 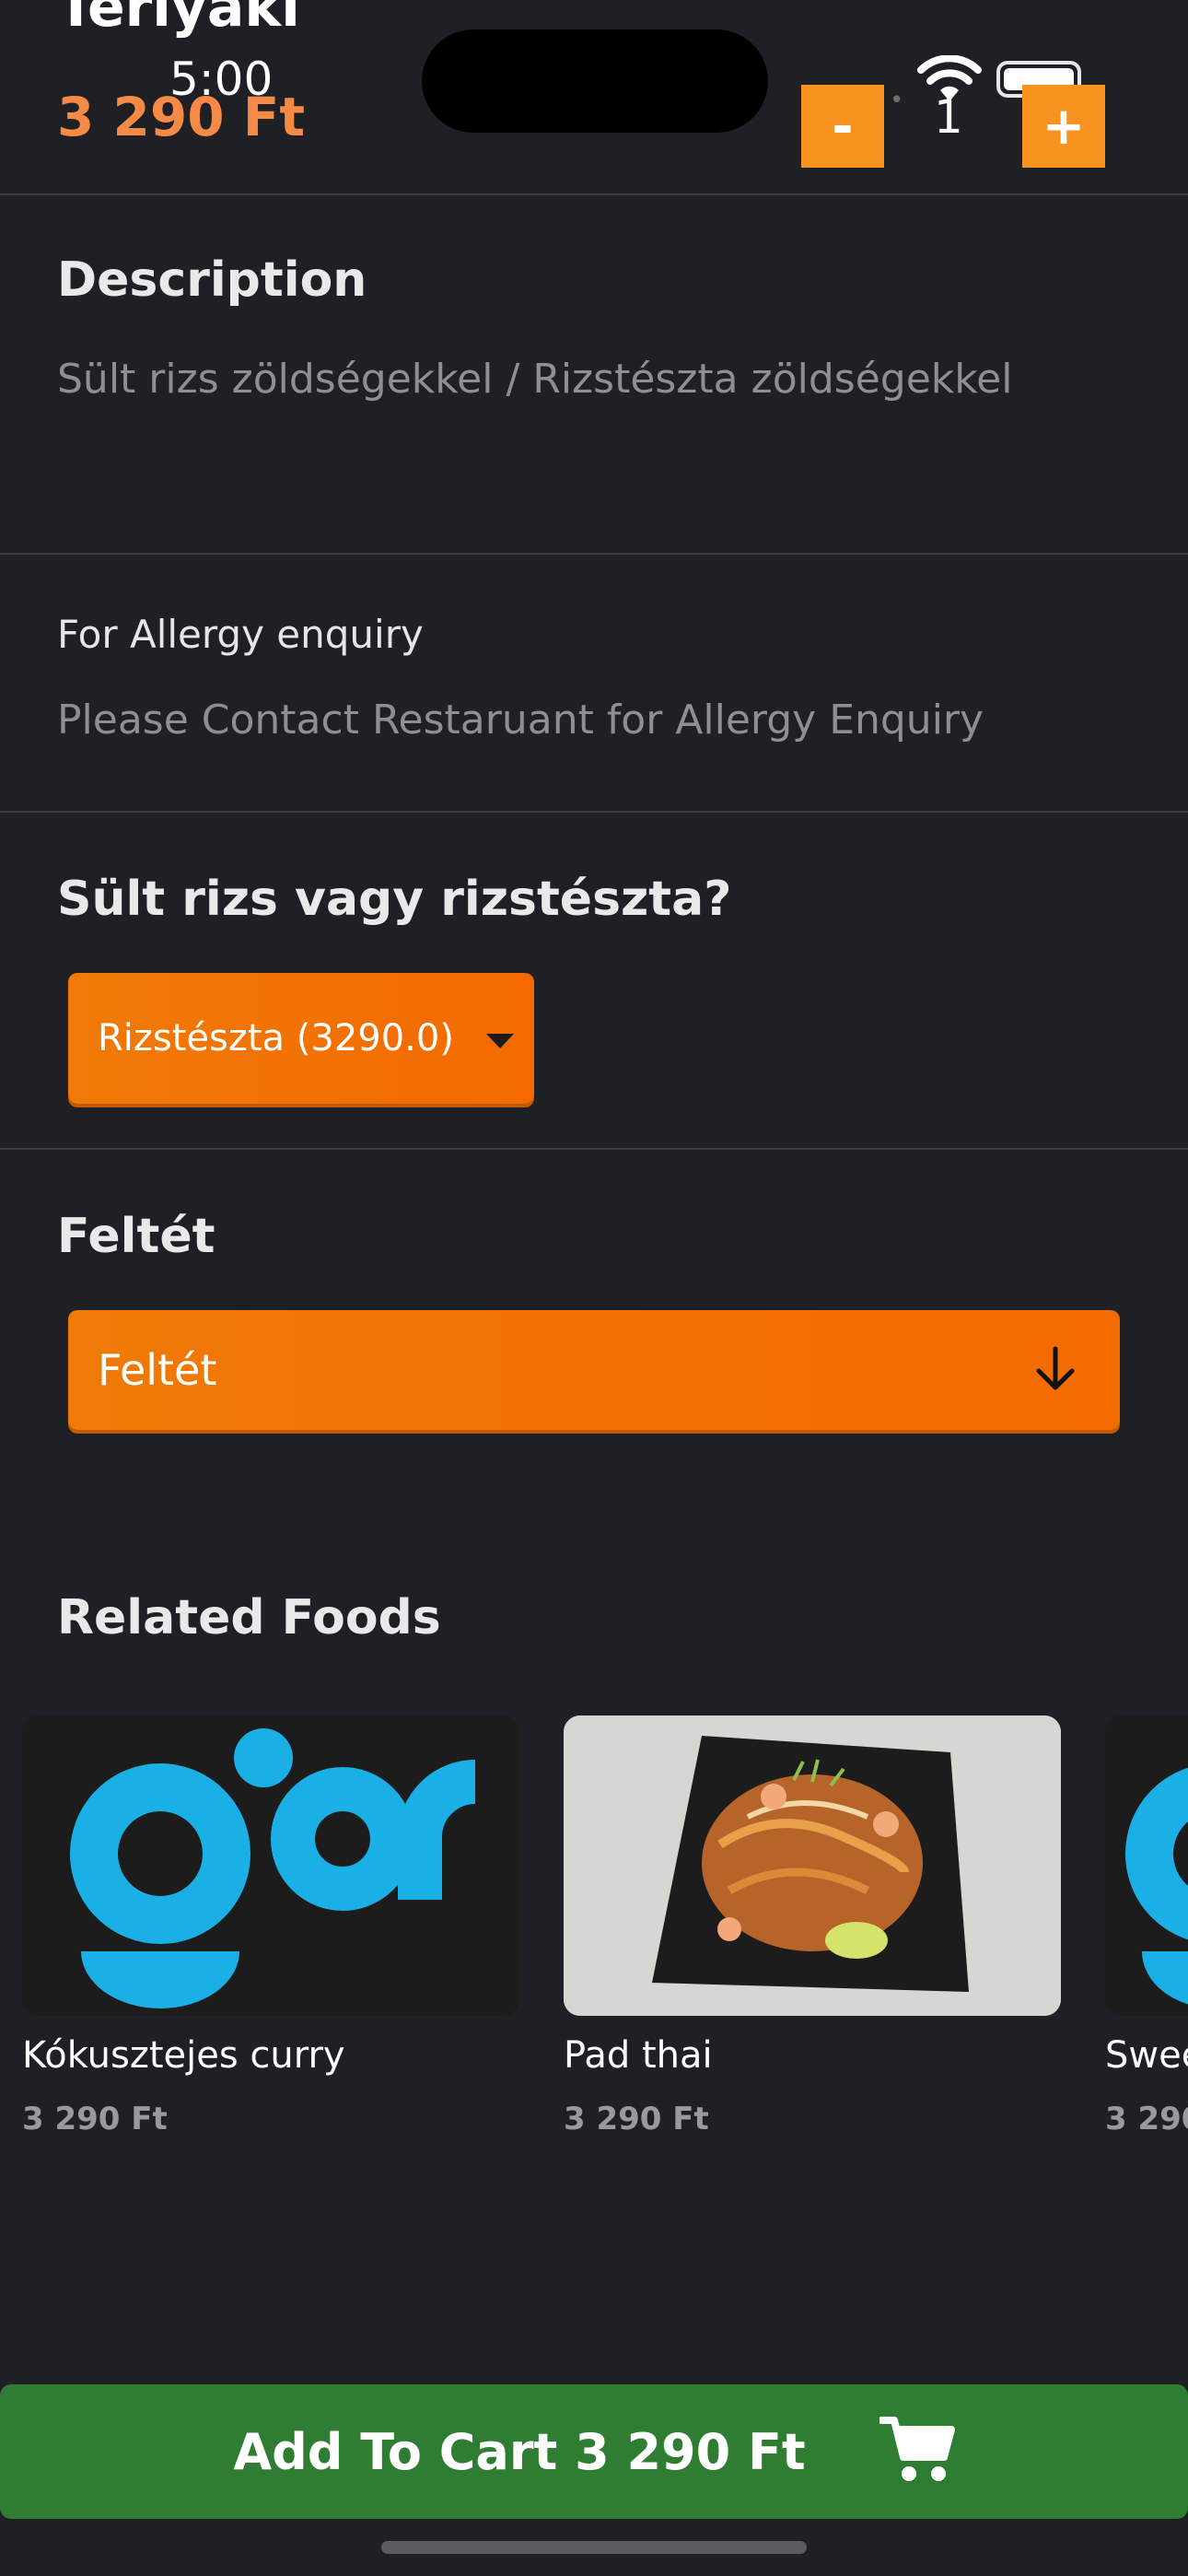 I want to click on topping-heading: Feltét, so click(x=136, y=1236).